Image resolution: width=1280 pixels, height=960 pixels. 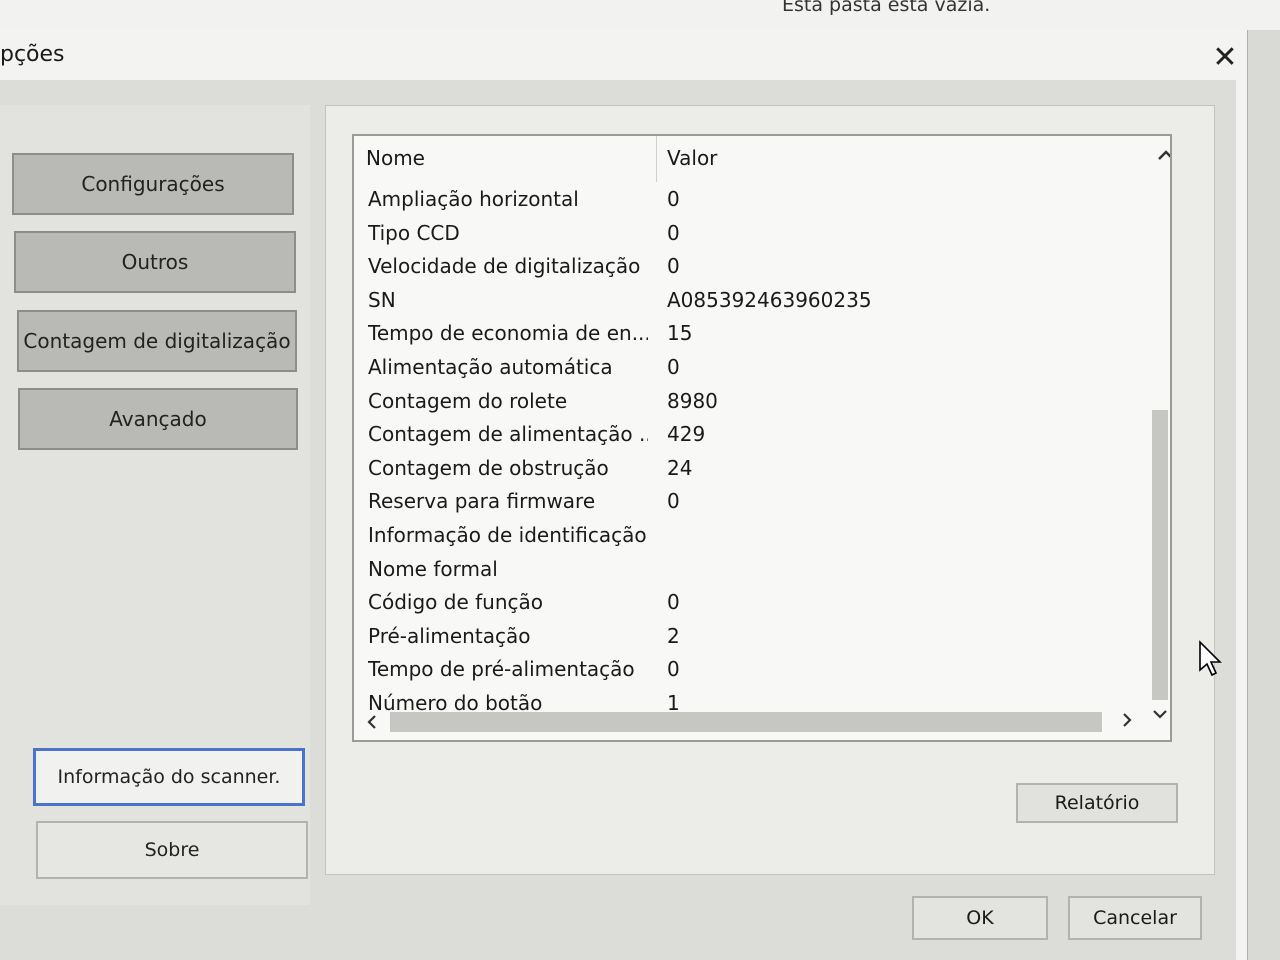 What do you see at coordinates (749, 535) in the screenshot?
I see `table-row: Informação de identificação` at bounding box center [749, 535].